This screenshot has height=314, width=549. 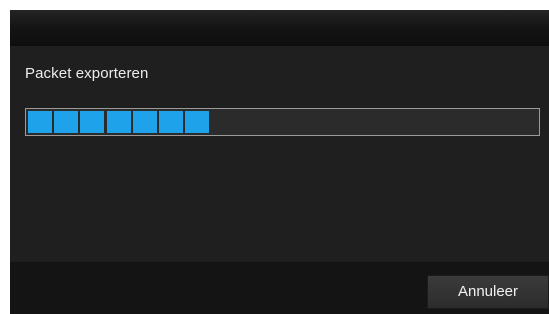 I want to click on progress-track, so click(x=282, y=122).